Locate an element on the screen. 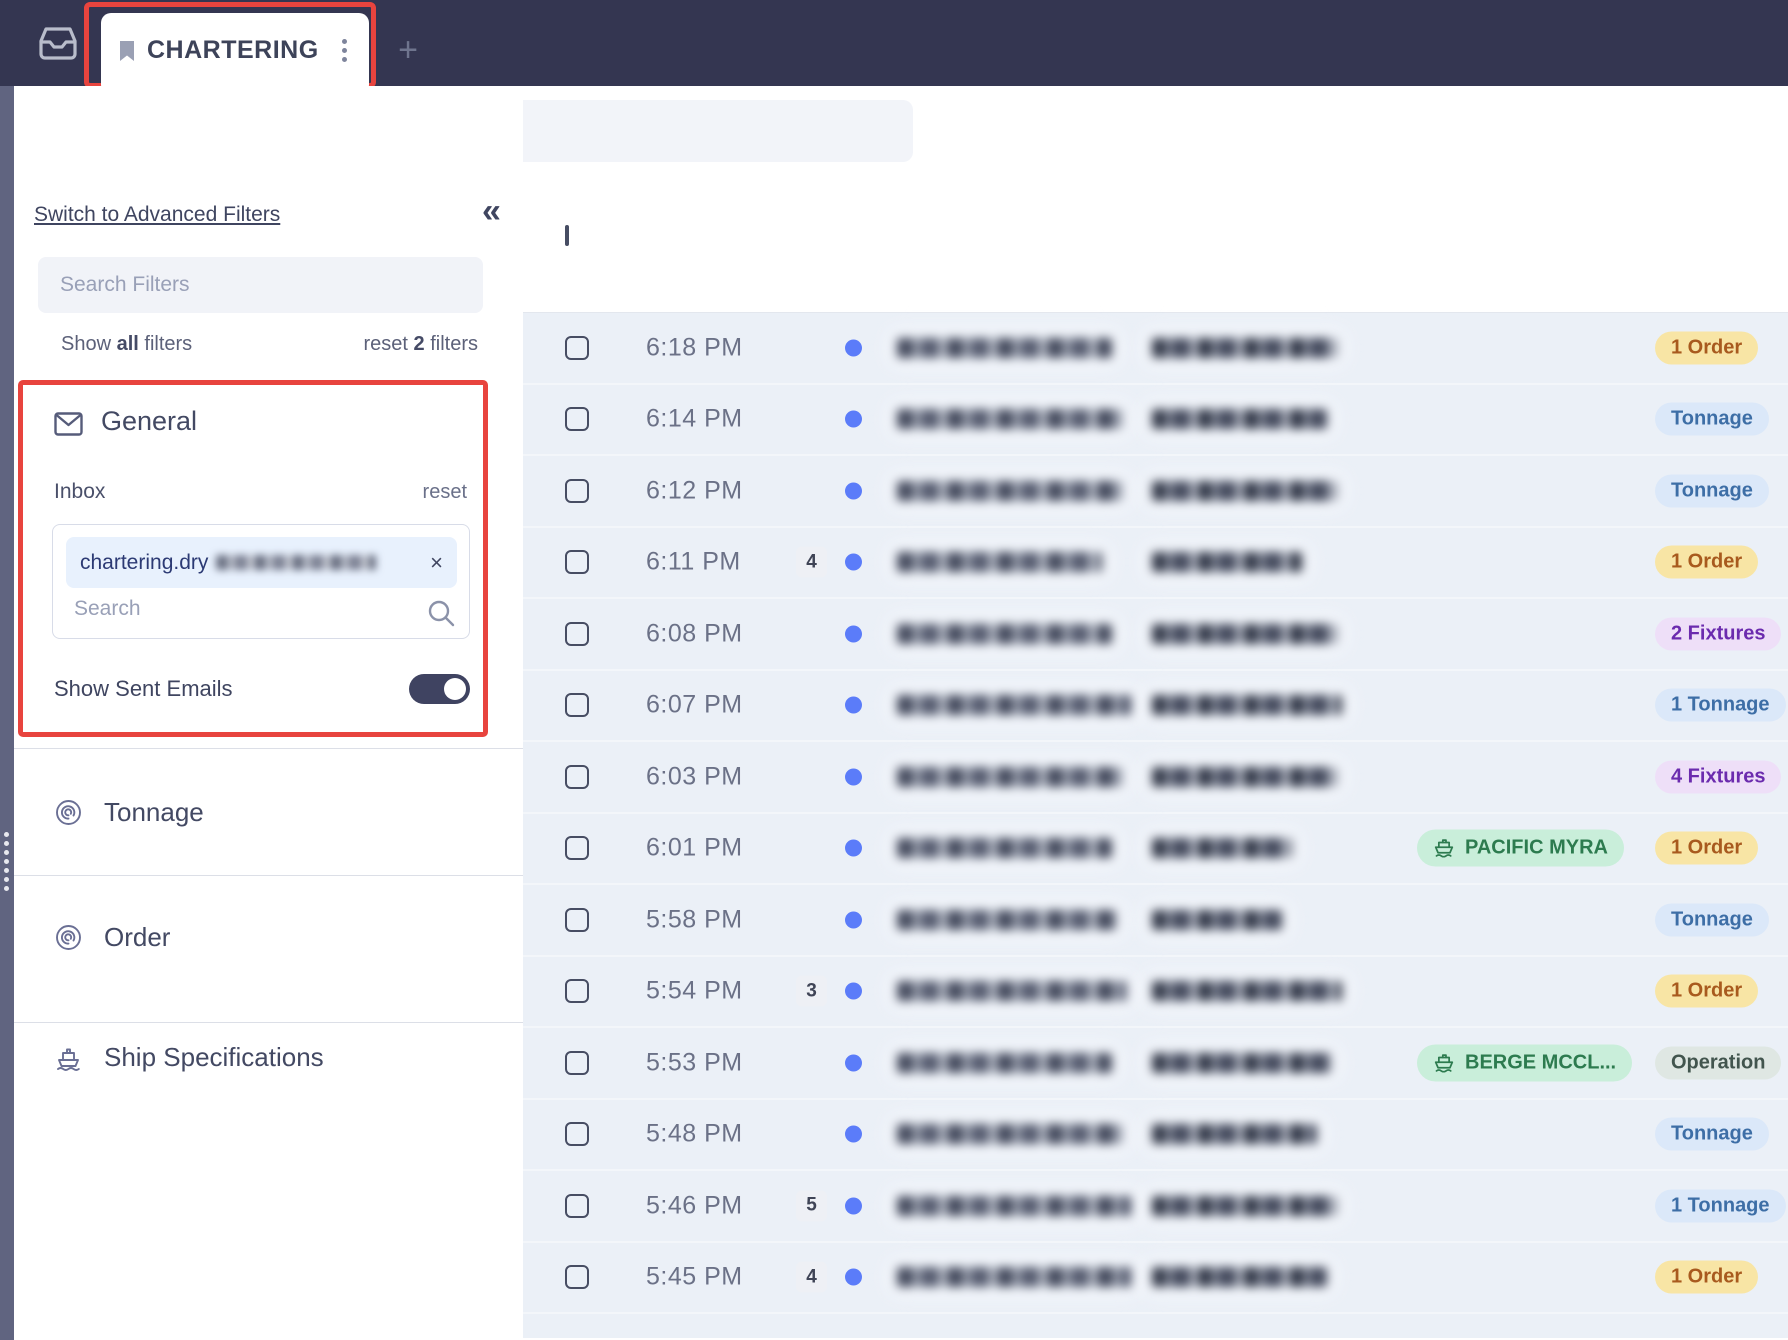  table-row: 6:11 PM 4 1 Order is located at coordinates (1155, 563).